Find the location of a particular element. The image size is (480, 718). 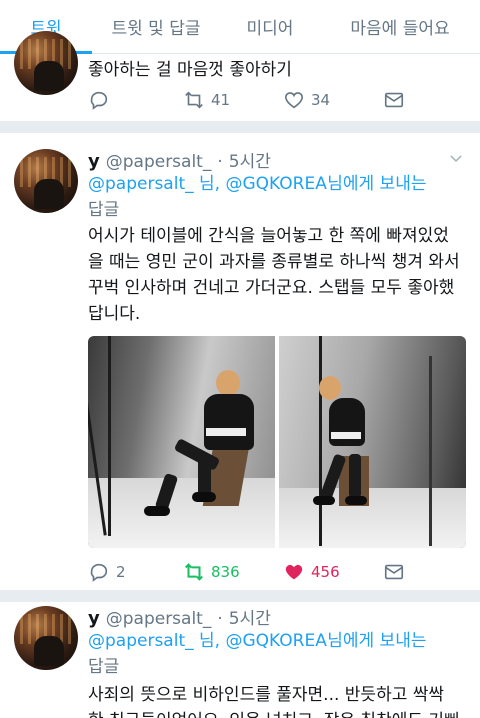

tweet-actions: 2 836 456 is located at coordinates (258, 572).